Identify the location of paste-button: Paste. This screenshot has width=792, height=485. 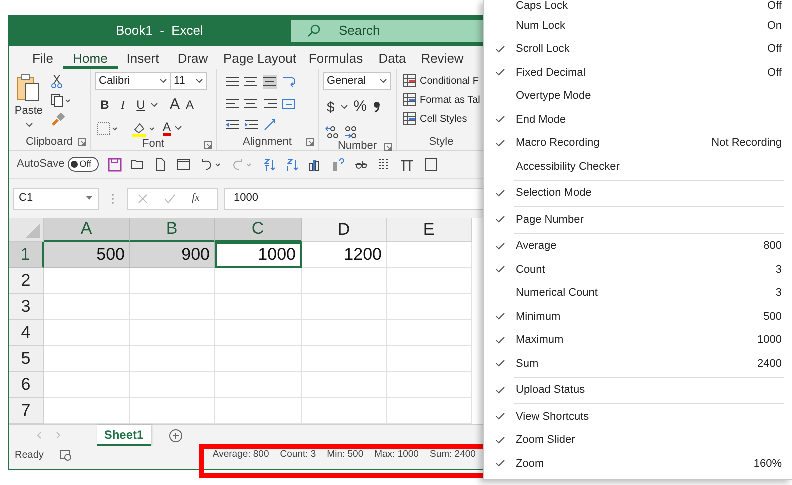
(29, 103).